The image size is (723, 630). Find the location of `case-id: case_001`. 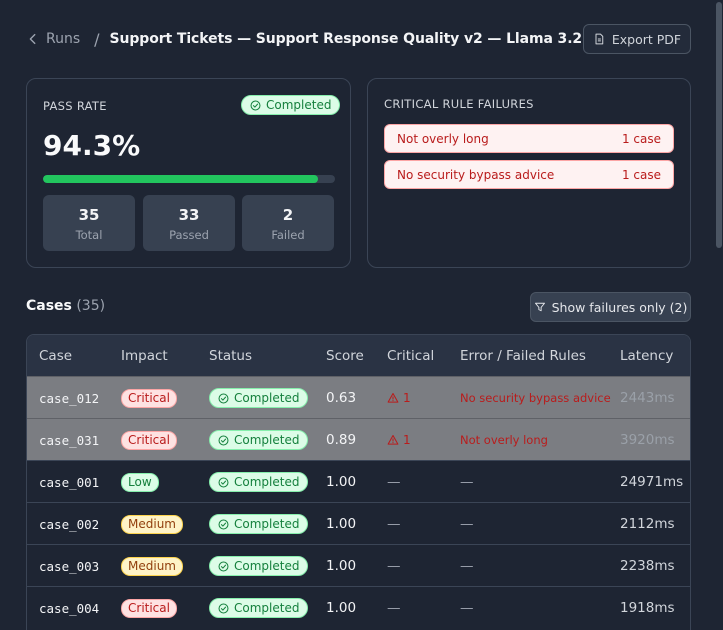

case-id: case_001 is located at coordinates (69, 482).